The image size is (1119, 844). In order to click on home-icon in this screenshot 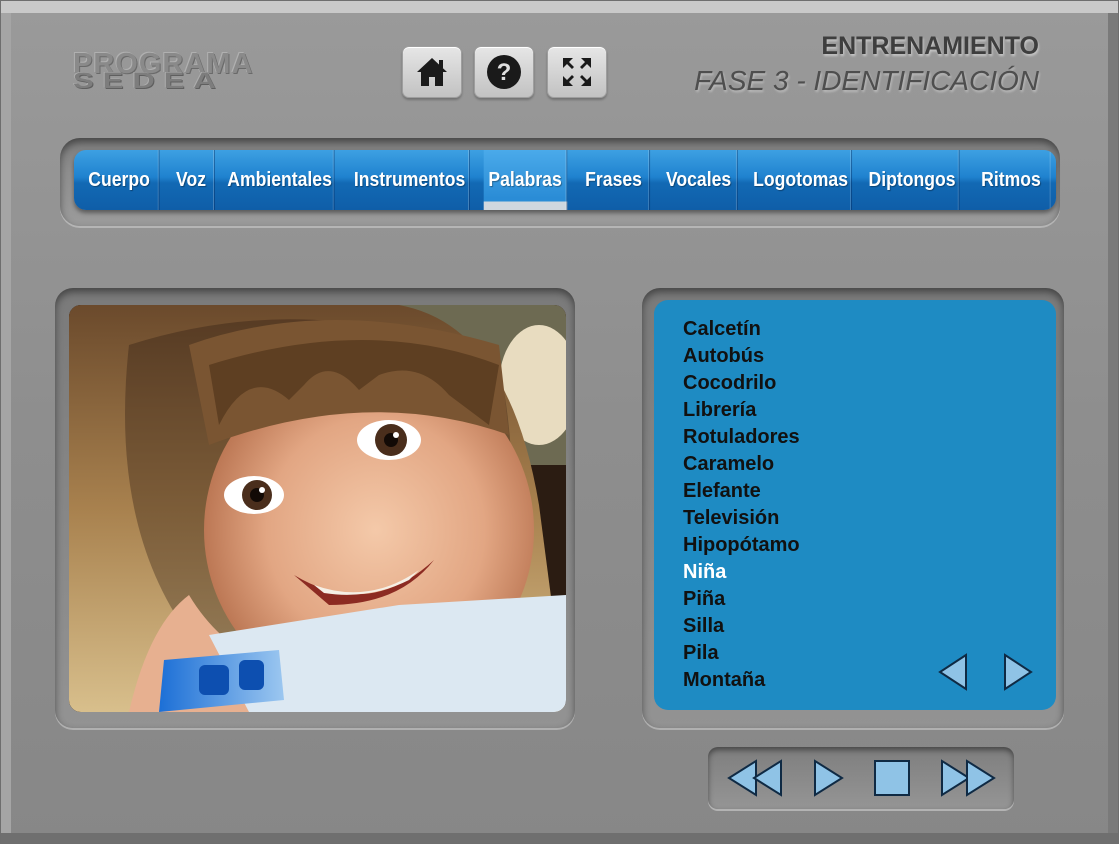, I will do `click(432, 72)`.